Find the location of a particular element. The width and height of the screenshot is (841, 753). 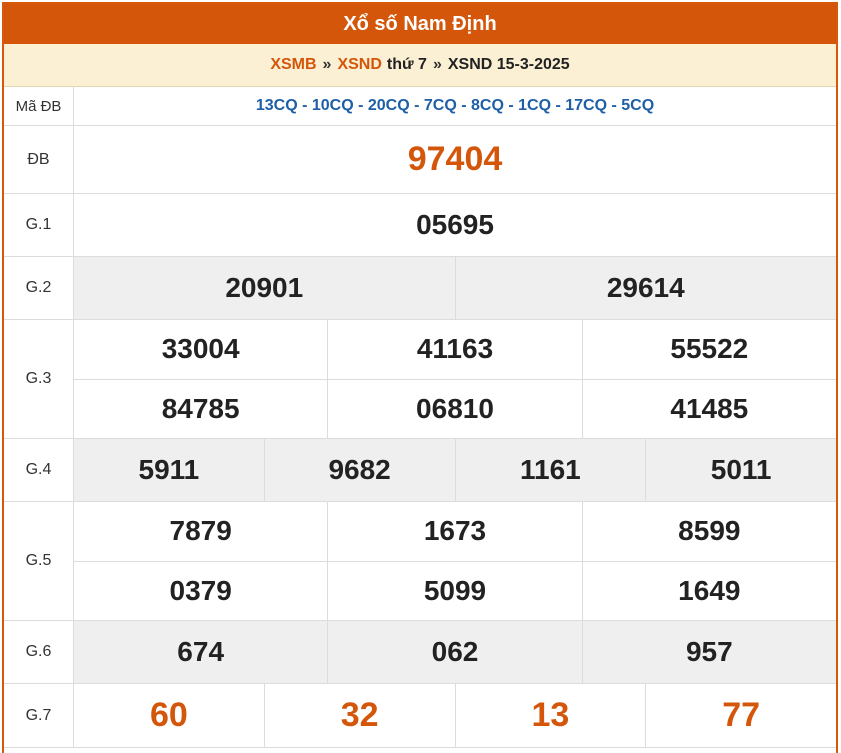

prize-number: 05695 is located at coordinates (455, 224).